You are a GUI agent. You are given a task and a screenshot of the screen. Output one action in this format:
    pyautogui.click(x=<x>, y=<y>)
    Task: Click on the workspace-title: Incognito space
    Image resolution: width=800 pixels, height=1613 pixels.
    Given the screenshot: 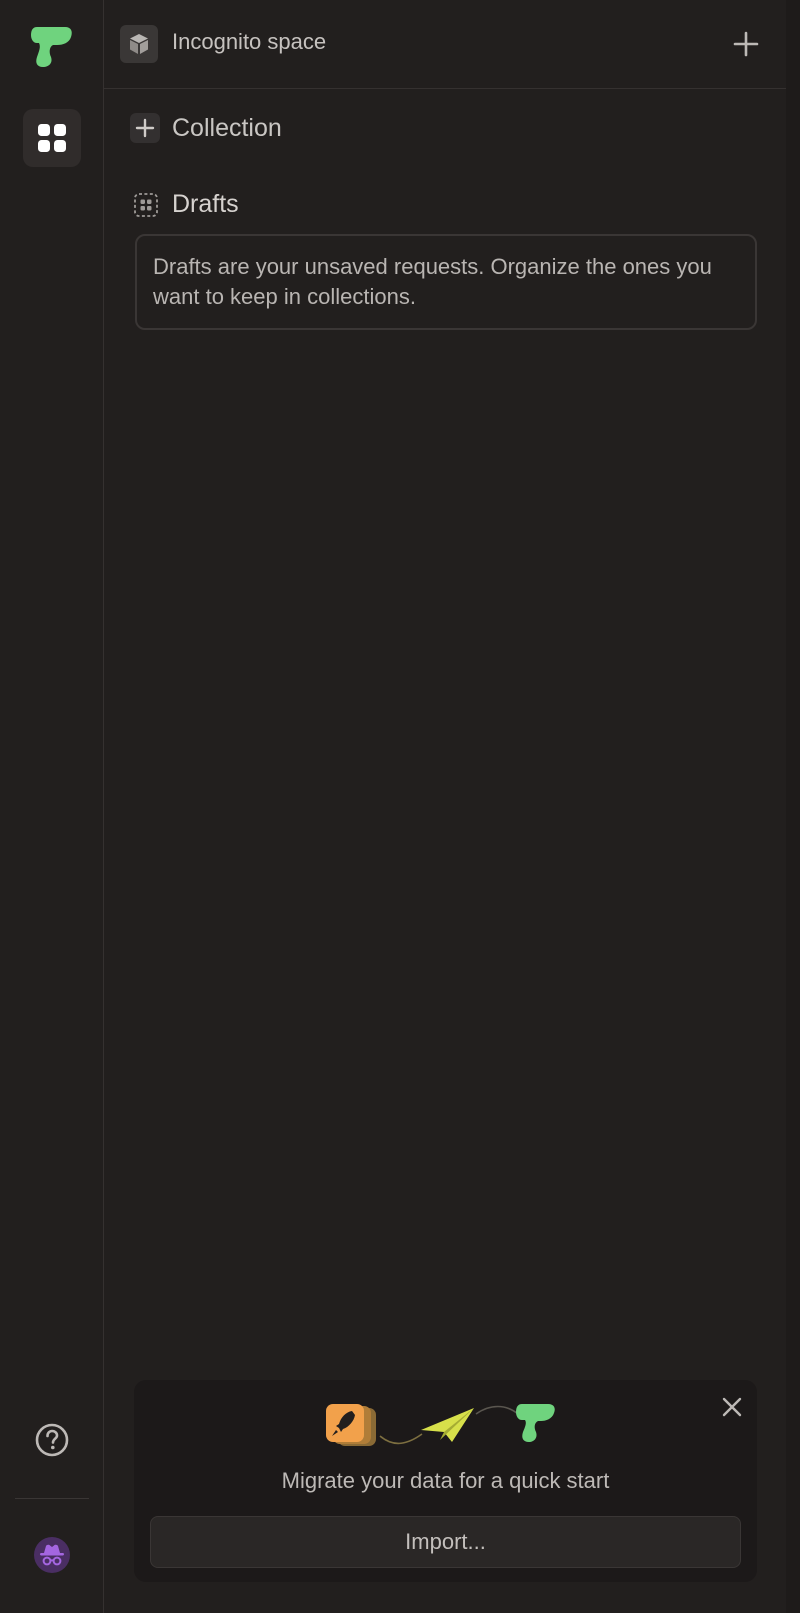 What is the action you would take?
    pyautogui.click(x=249, y=42)
    